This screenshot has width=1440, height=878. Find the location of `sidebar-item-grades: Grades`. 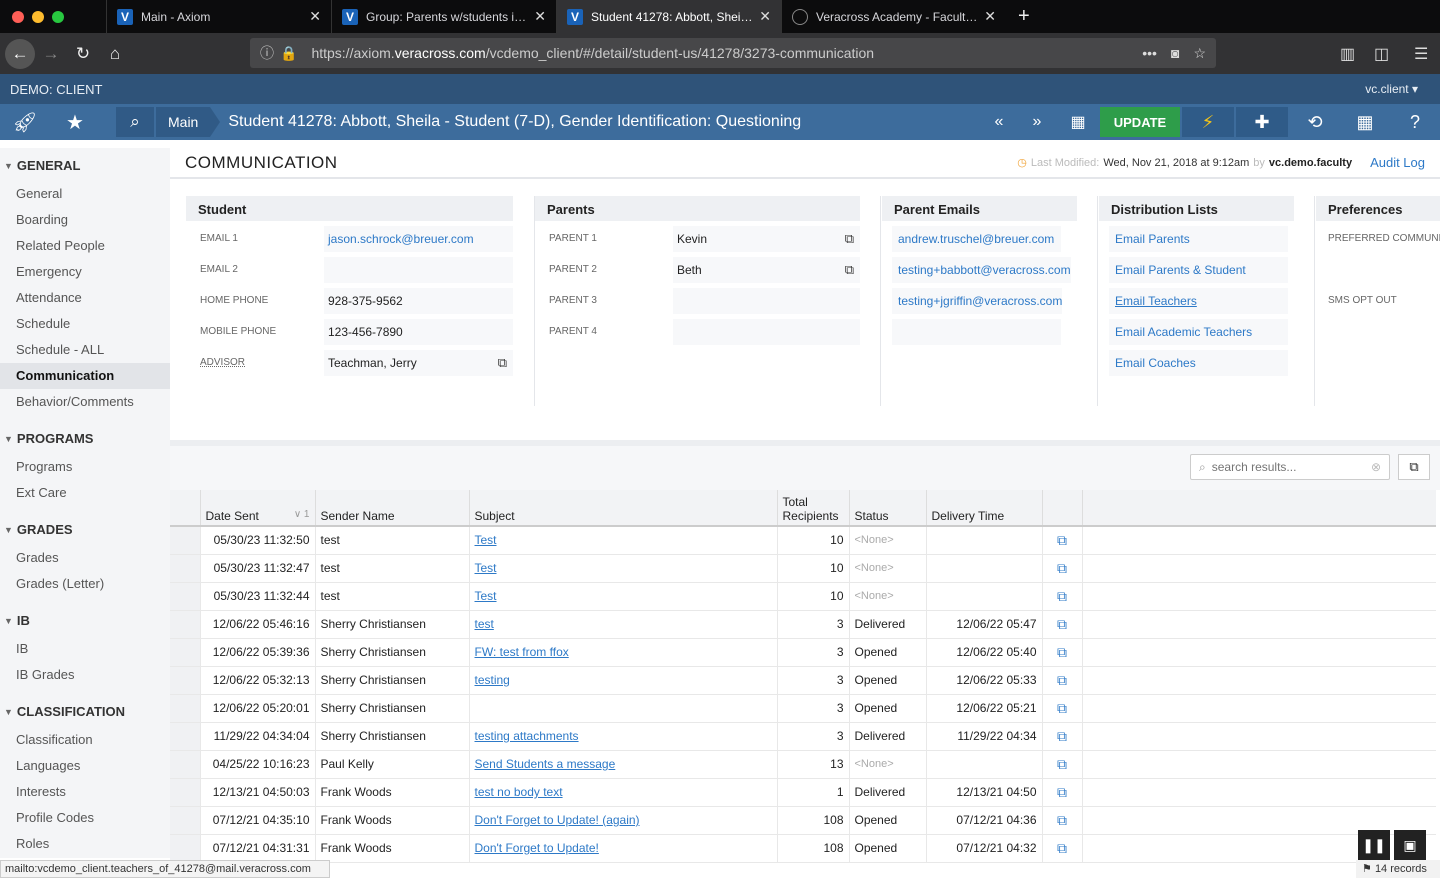

sidebar-item-grades: Grades is located at coordinates (85, 558).